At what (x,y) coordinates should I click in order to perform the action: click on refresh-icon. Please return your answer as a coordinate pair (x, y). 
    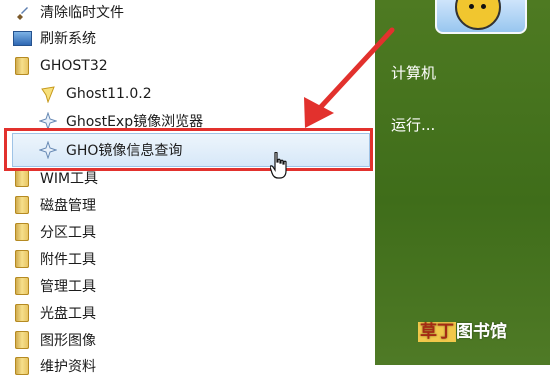
    Looking at the image, I should click on (22, 38).